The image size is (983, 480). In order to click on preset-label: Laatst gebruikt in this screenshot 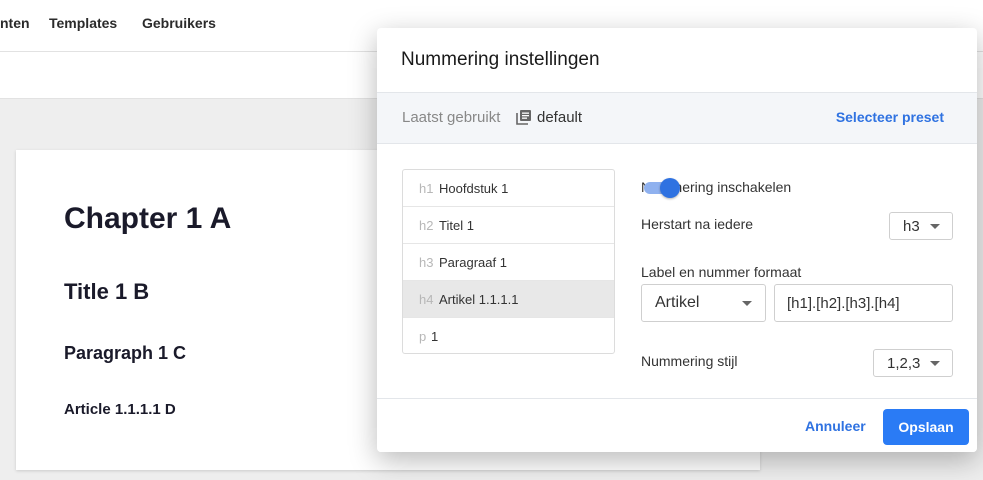, I will do `click(451, 117)`.